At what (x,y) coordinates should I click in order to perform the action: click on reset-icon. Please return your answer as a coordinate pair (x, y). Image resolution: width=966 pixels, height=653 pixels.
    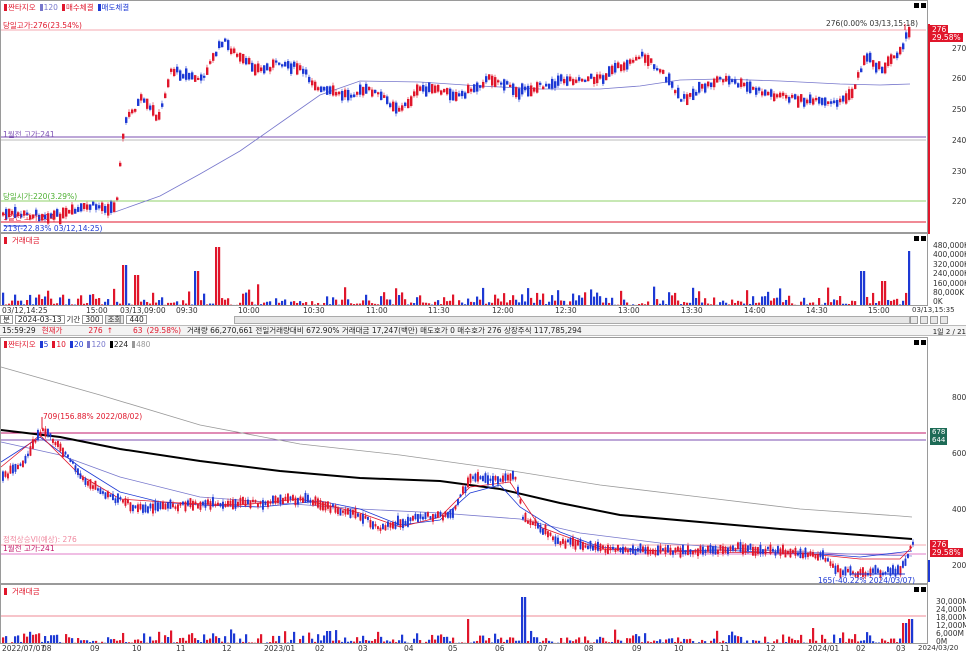
    Looking at the image, I should click on (934, 320).